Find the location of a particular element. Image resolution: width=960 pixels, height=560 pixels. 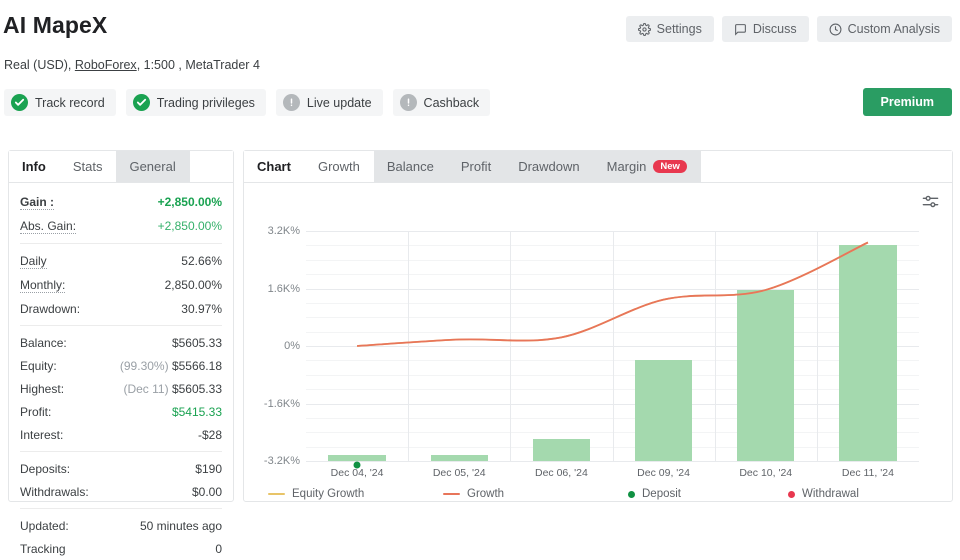

tab-profit: Profit is located at coordinates (476, 166).